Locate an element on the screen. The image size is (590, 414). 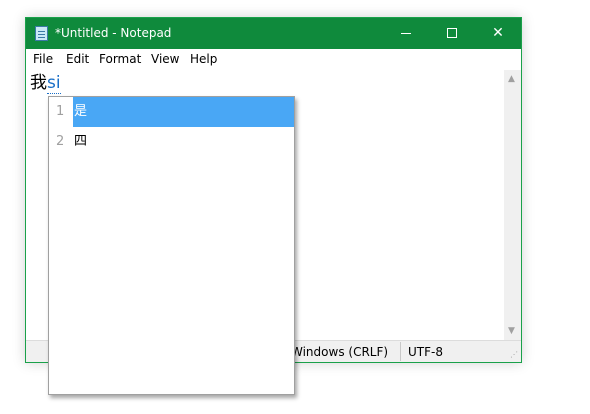
maximize-button is located at coordinates (452, 33).